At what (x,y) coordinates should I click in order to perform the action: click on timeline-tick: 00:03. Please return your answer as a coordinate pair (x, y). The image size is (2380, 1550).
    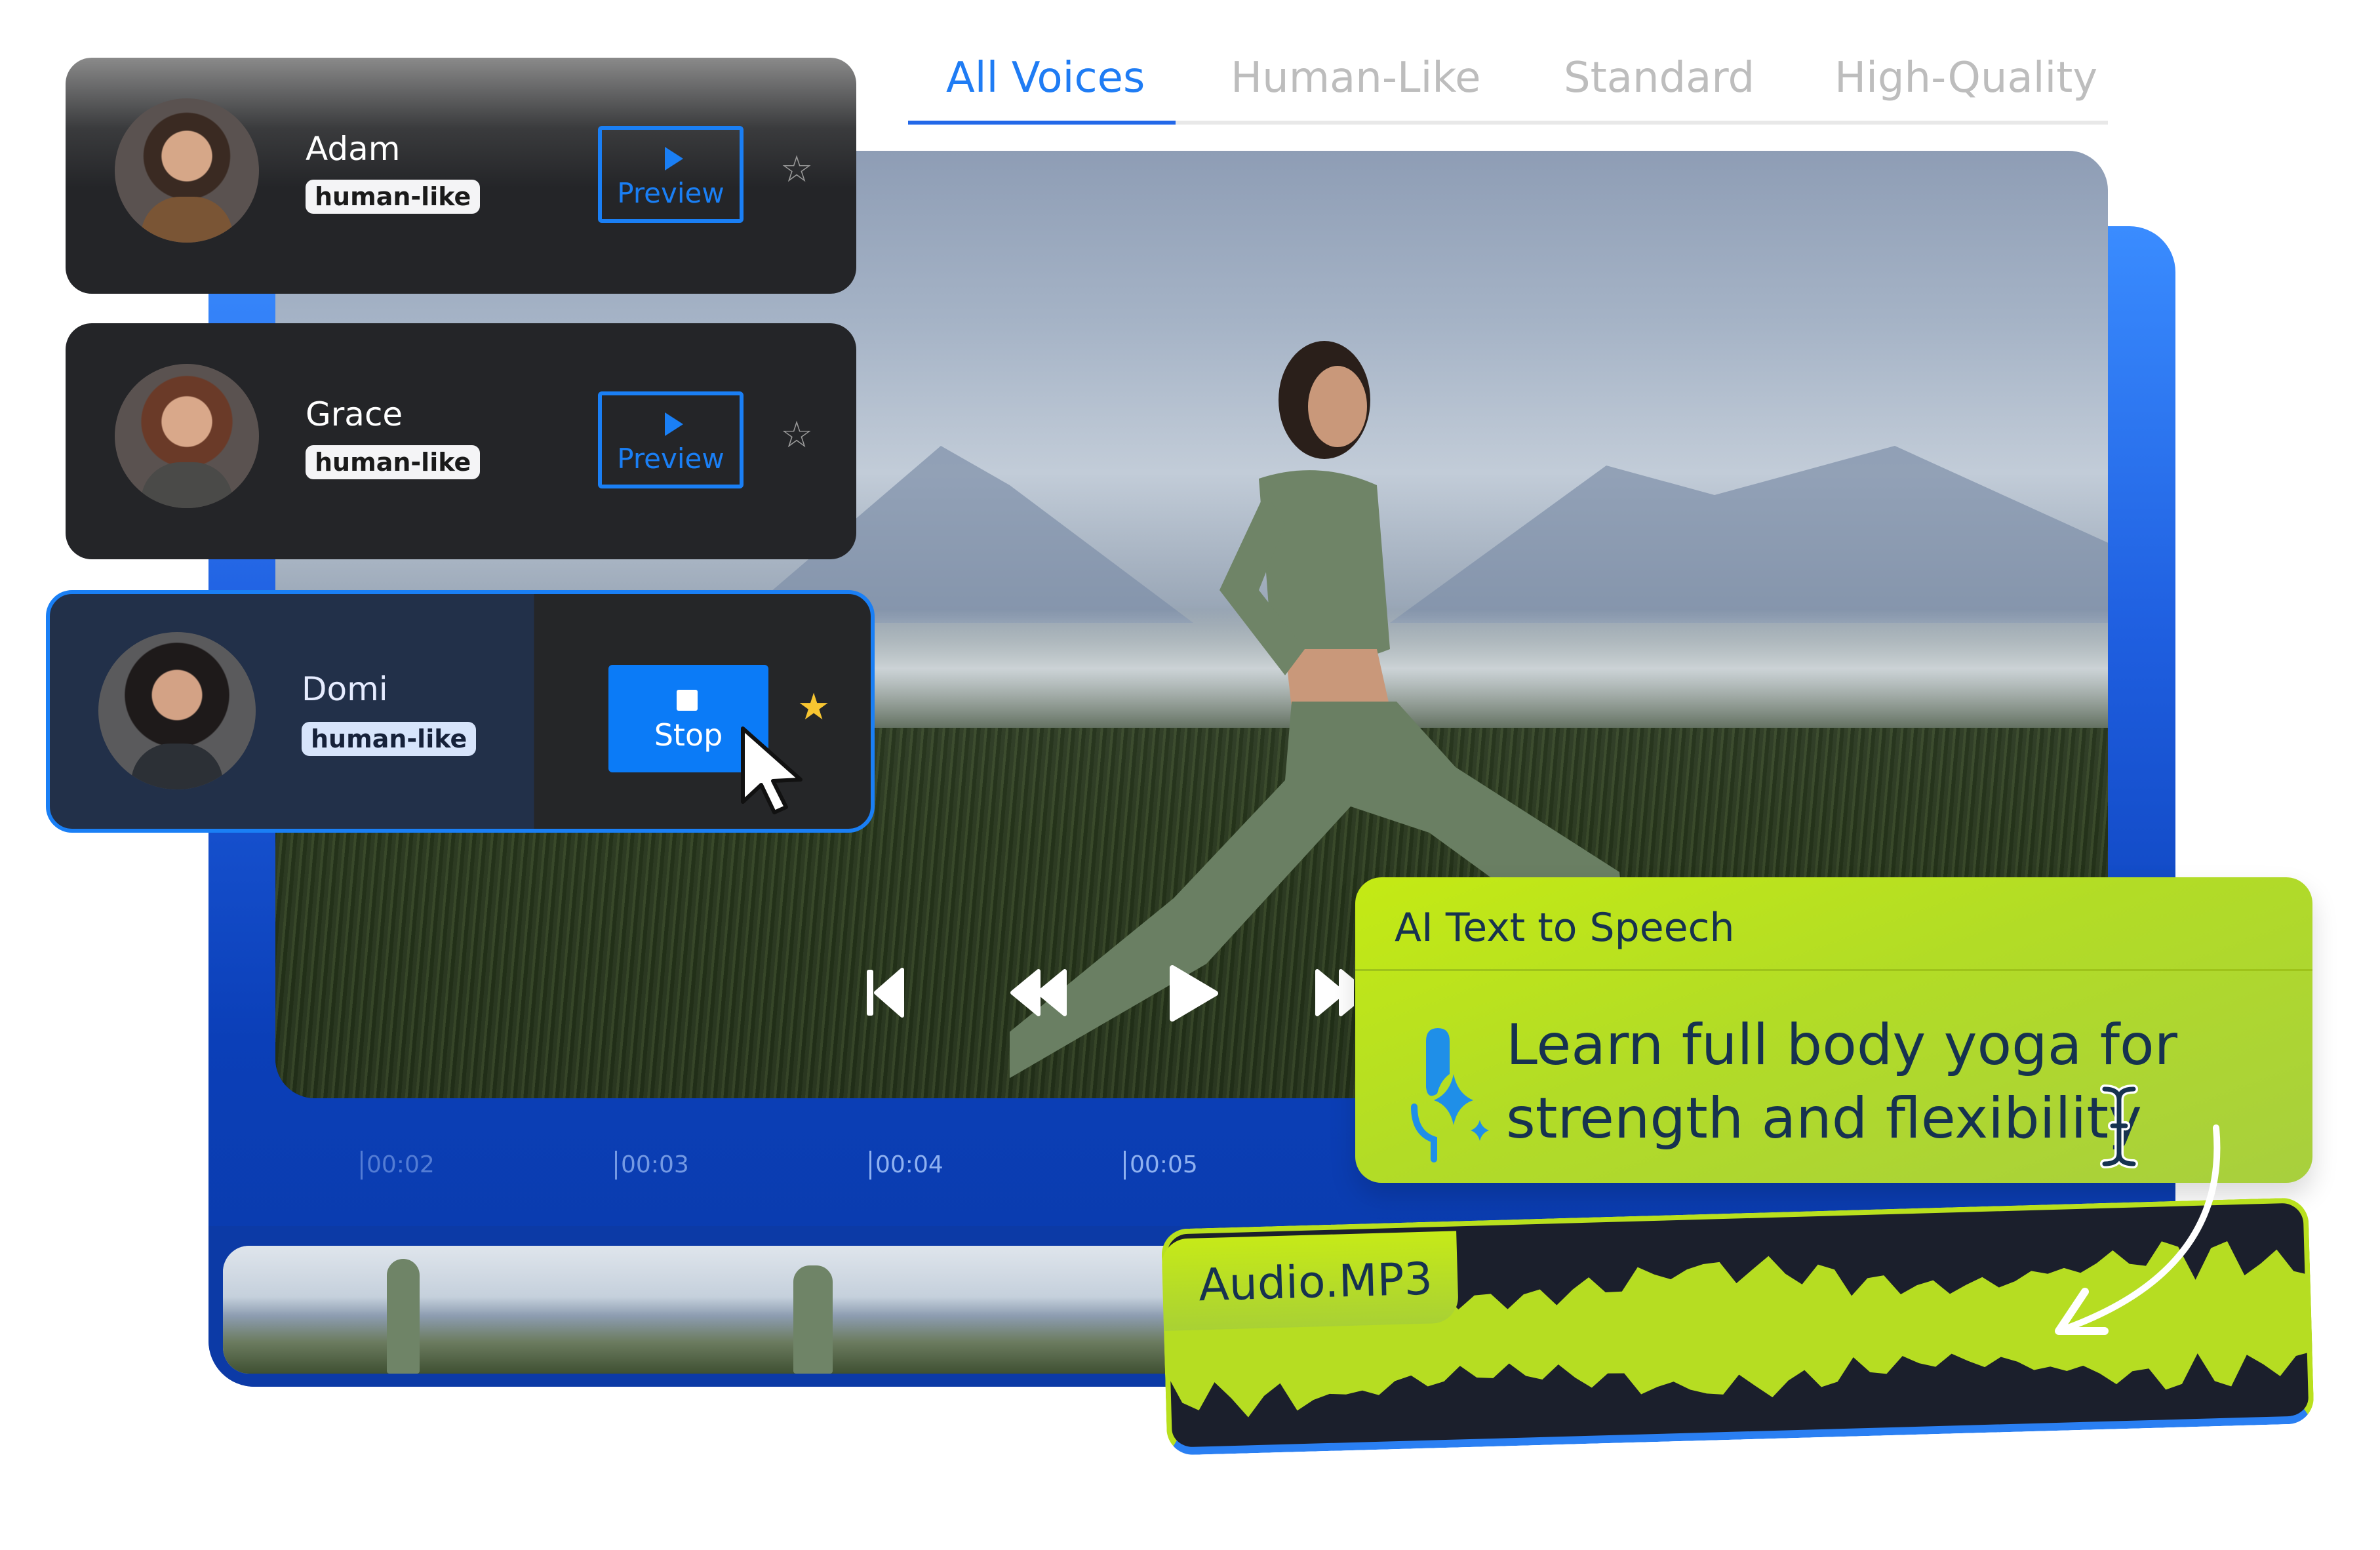
    Looking at the image, I should click on (652, 1165).